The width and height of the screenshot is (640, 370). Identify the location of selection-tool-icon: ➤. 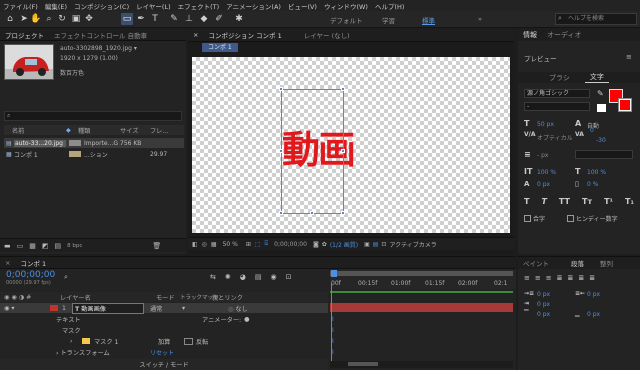
(24, 19).